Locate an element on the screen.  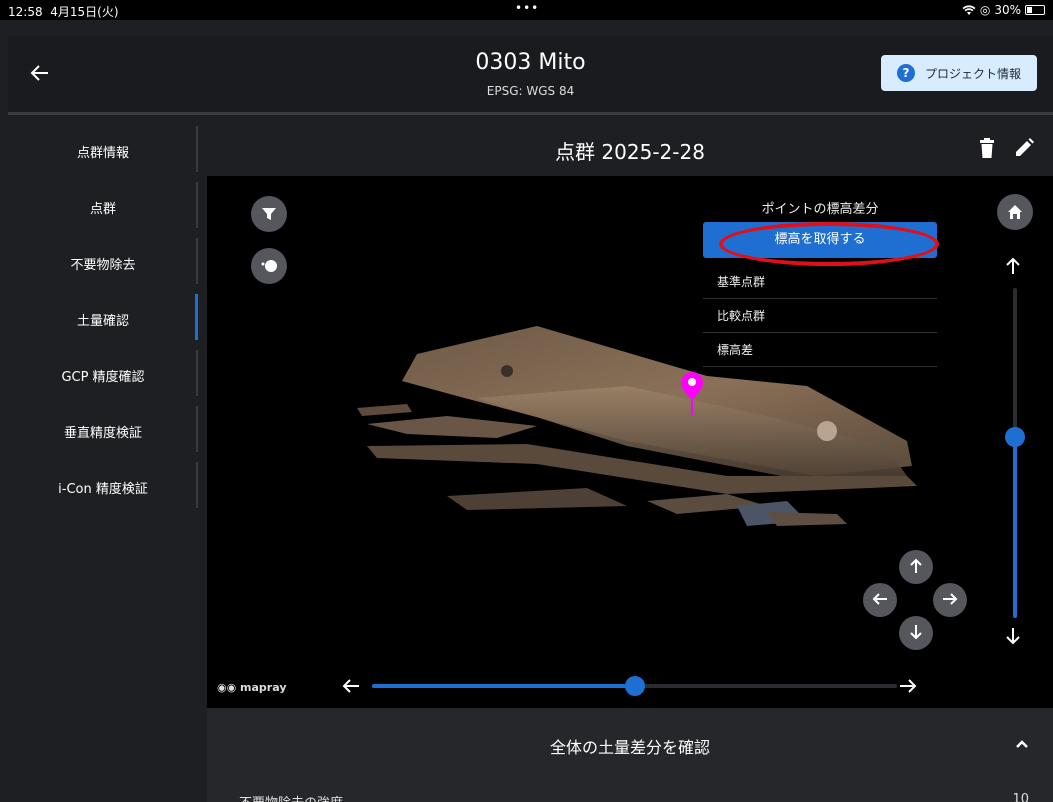
vertical-slider-fill is located at coordinates (1015, 527).